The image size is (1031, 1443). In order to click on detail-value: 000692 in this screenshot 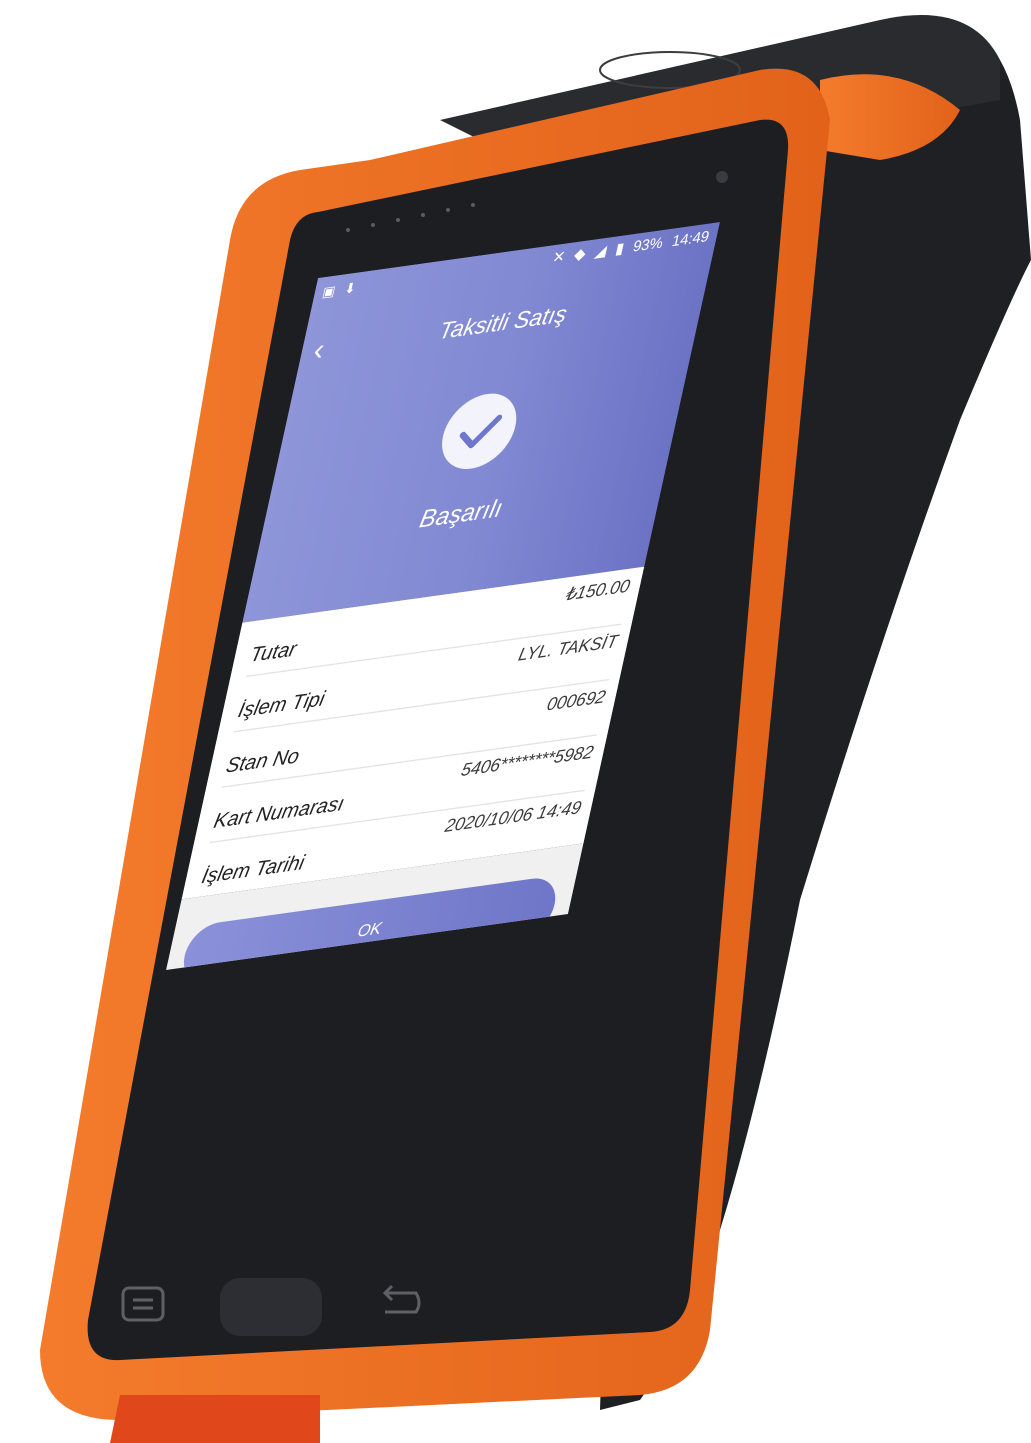, I will do `click(576, 700)`.